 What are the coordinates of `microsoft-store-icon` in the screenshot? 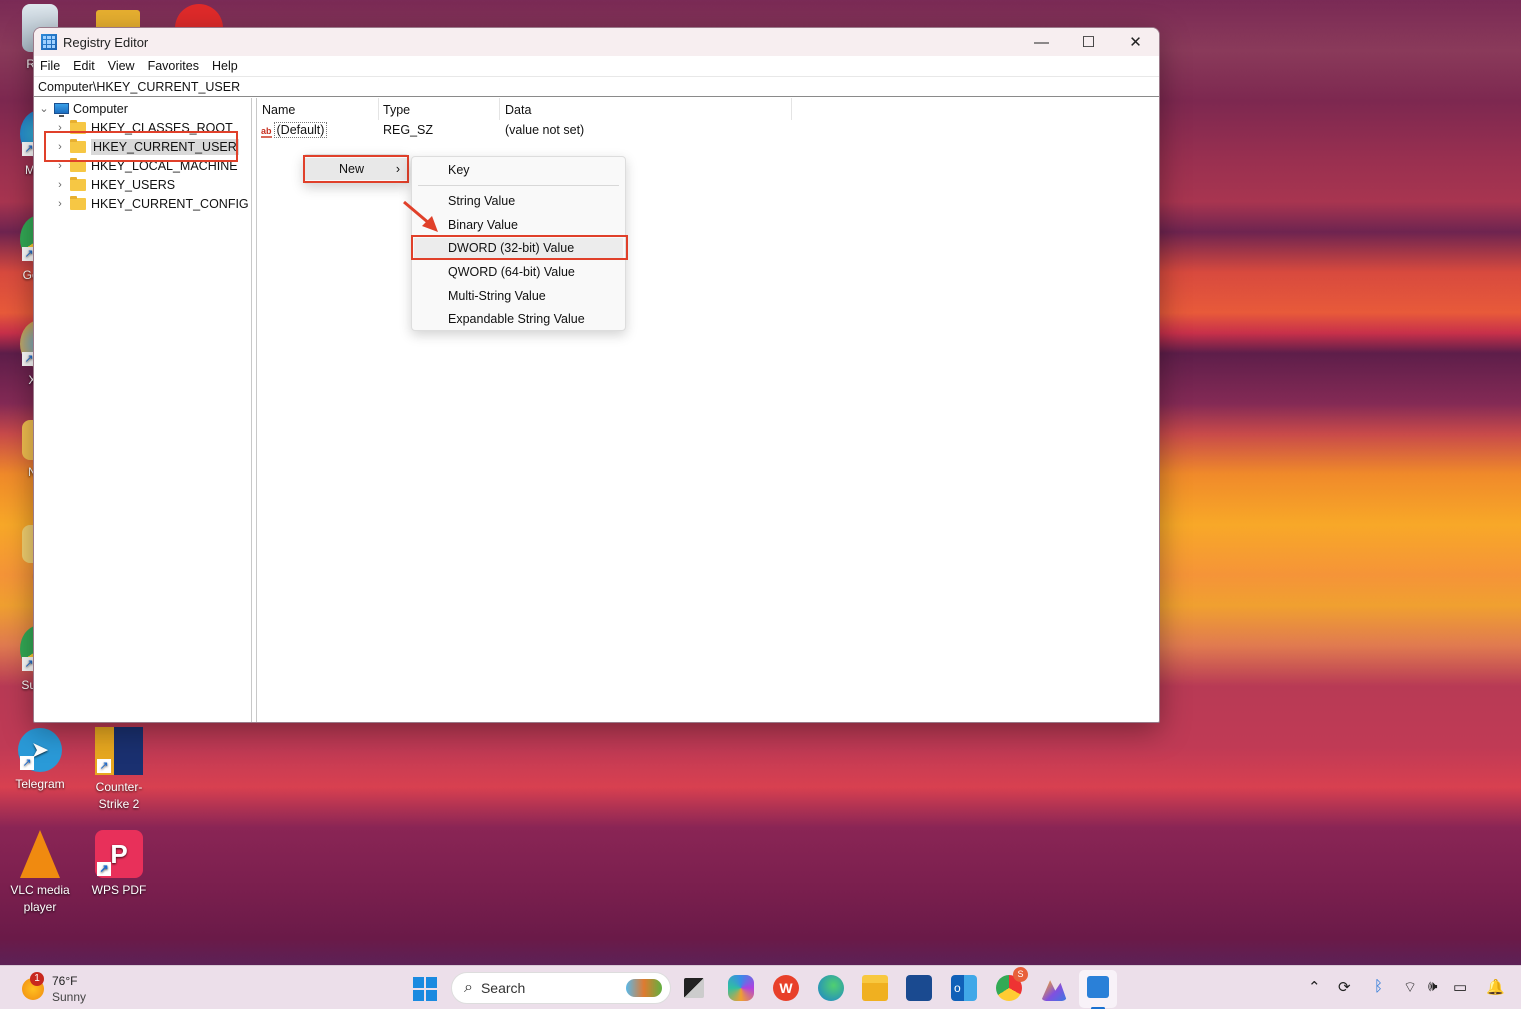 It's located at (919, 988).